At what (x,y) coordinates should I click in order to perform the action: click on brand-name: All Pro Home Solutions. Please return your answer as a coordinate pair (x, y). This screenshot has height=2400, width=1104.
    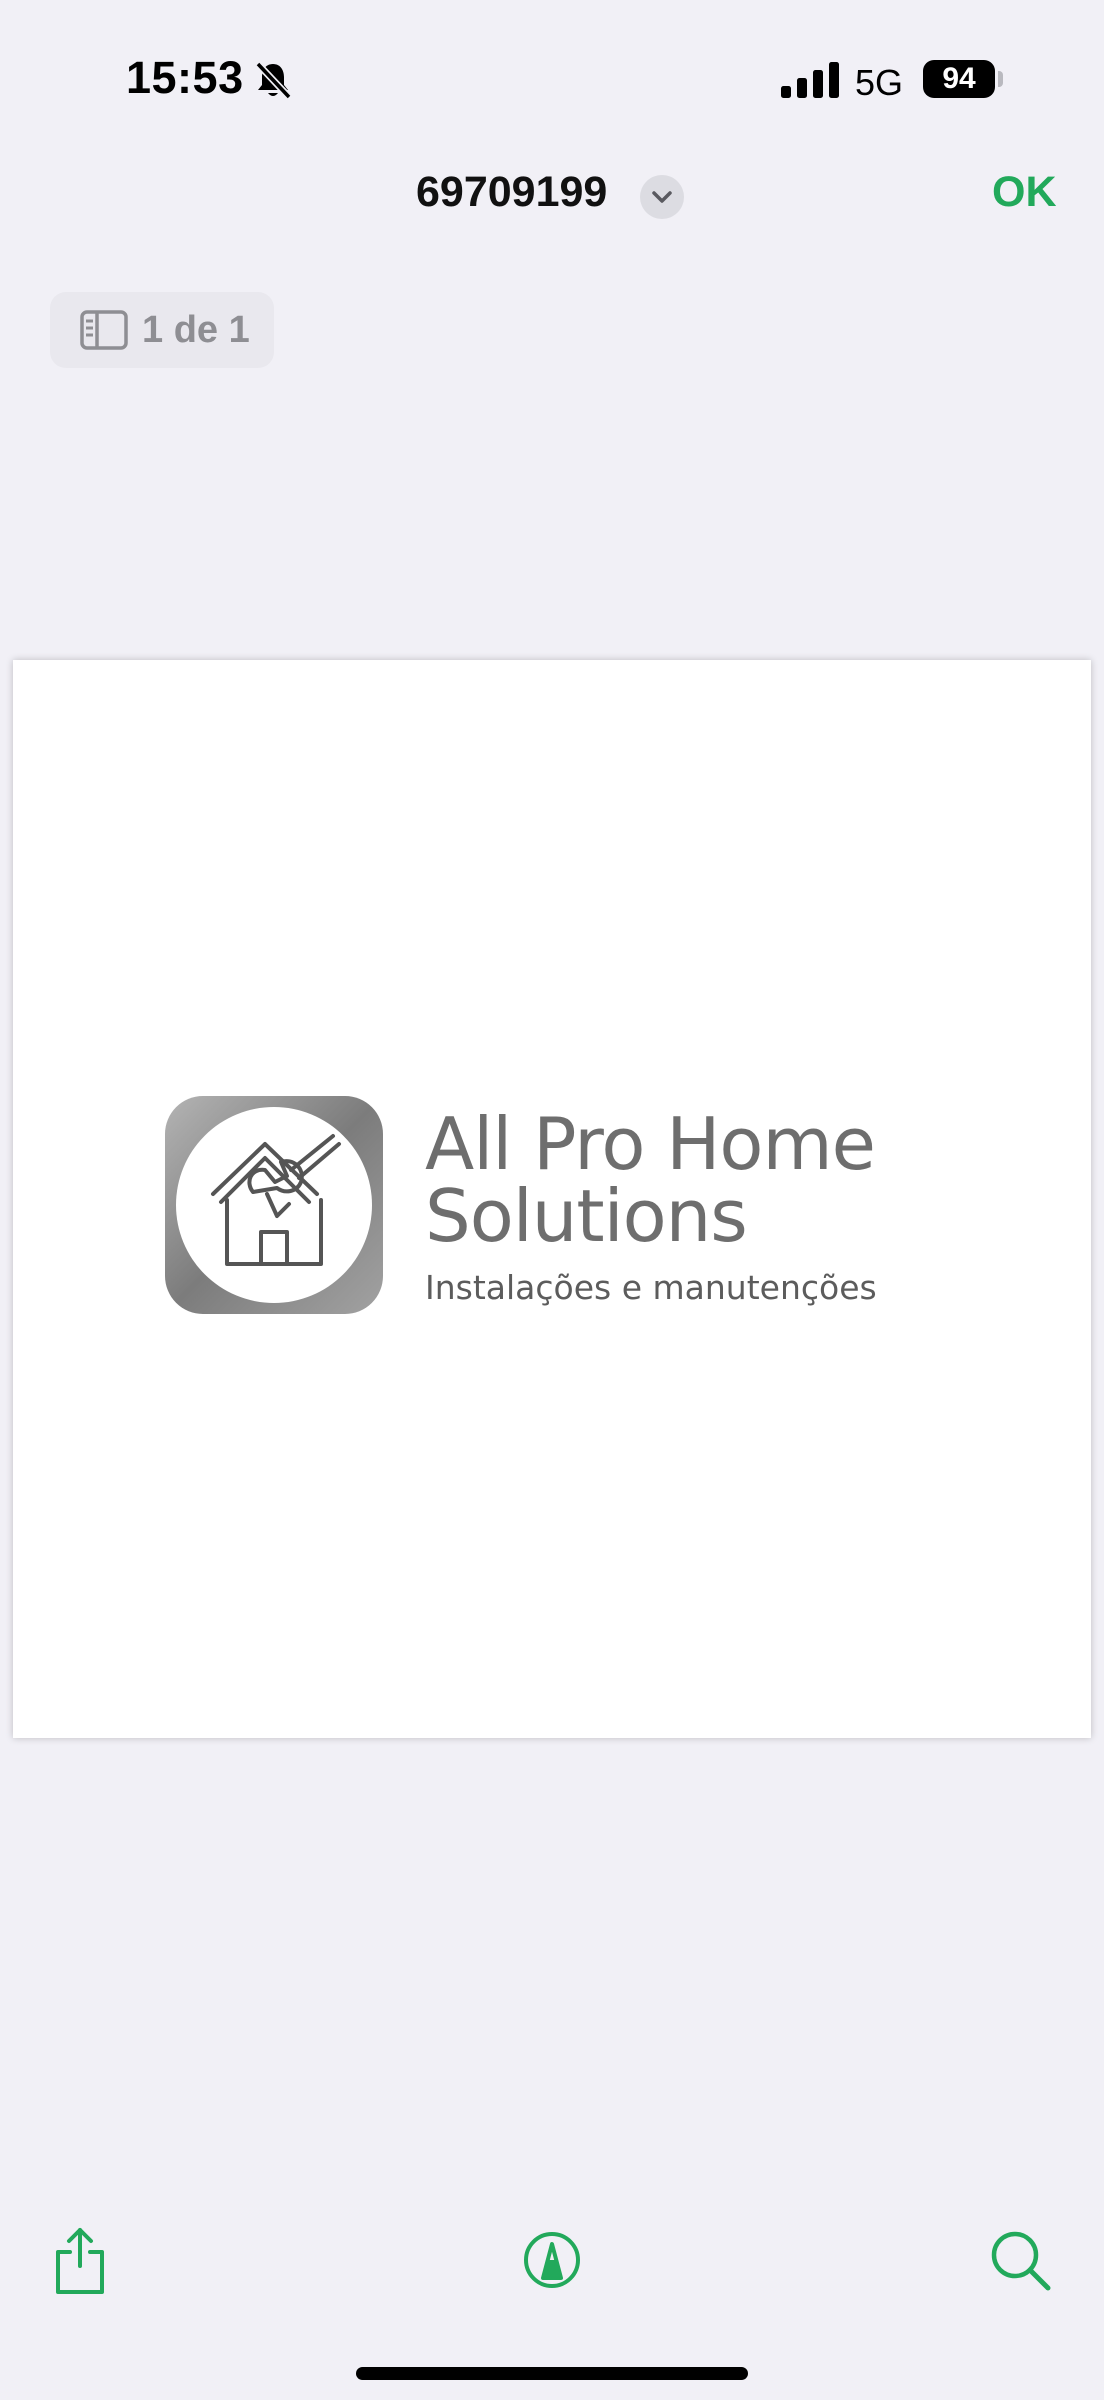
    Looking at the image, I should click on (735, 1180).